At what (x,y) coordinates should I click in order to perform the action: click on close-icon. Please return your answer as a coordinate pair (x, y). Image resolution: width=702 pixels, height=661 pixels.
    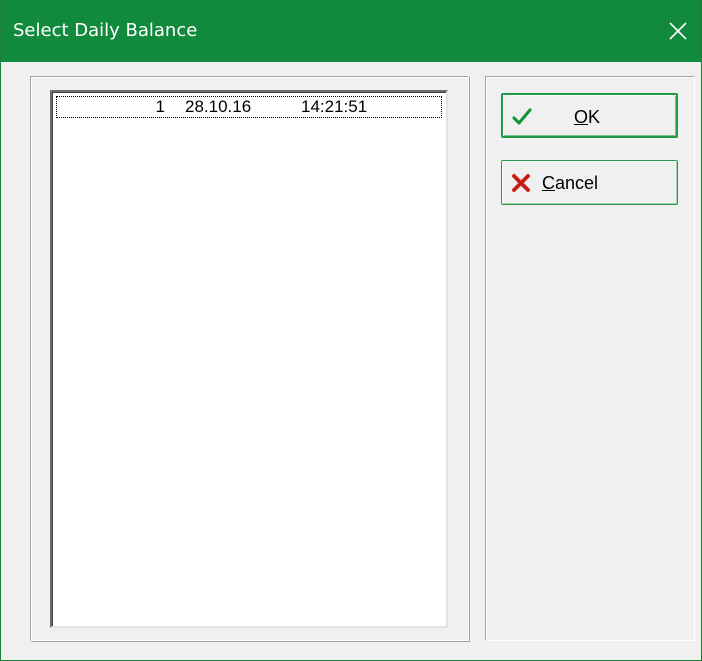
    Looking at the image, I should click on (678, 31).